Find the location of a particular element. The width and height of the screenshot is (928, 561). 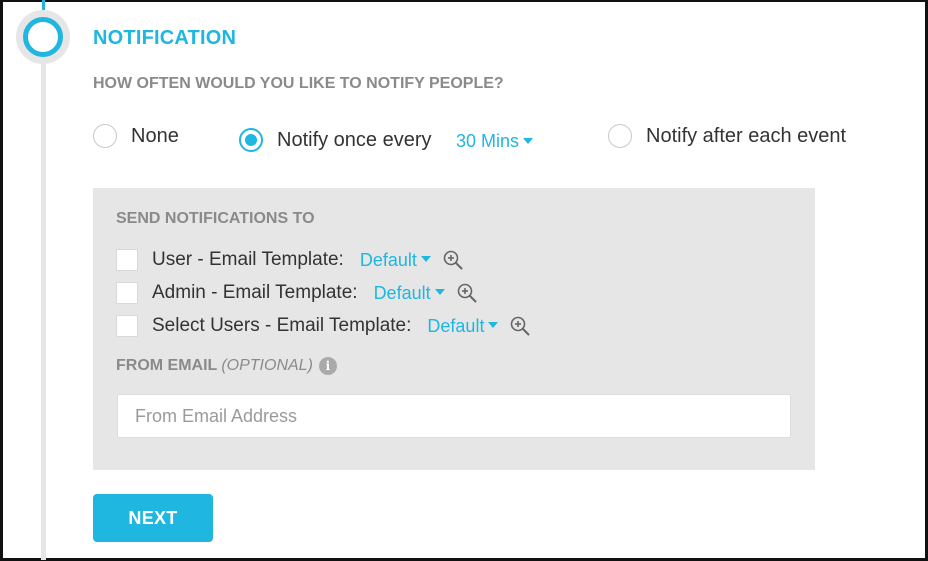

admin-template-value: Default is located at coordinates (402, 292).